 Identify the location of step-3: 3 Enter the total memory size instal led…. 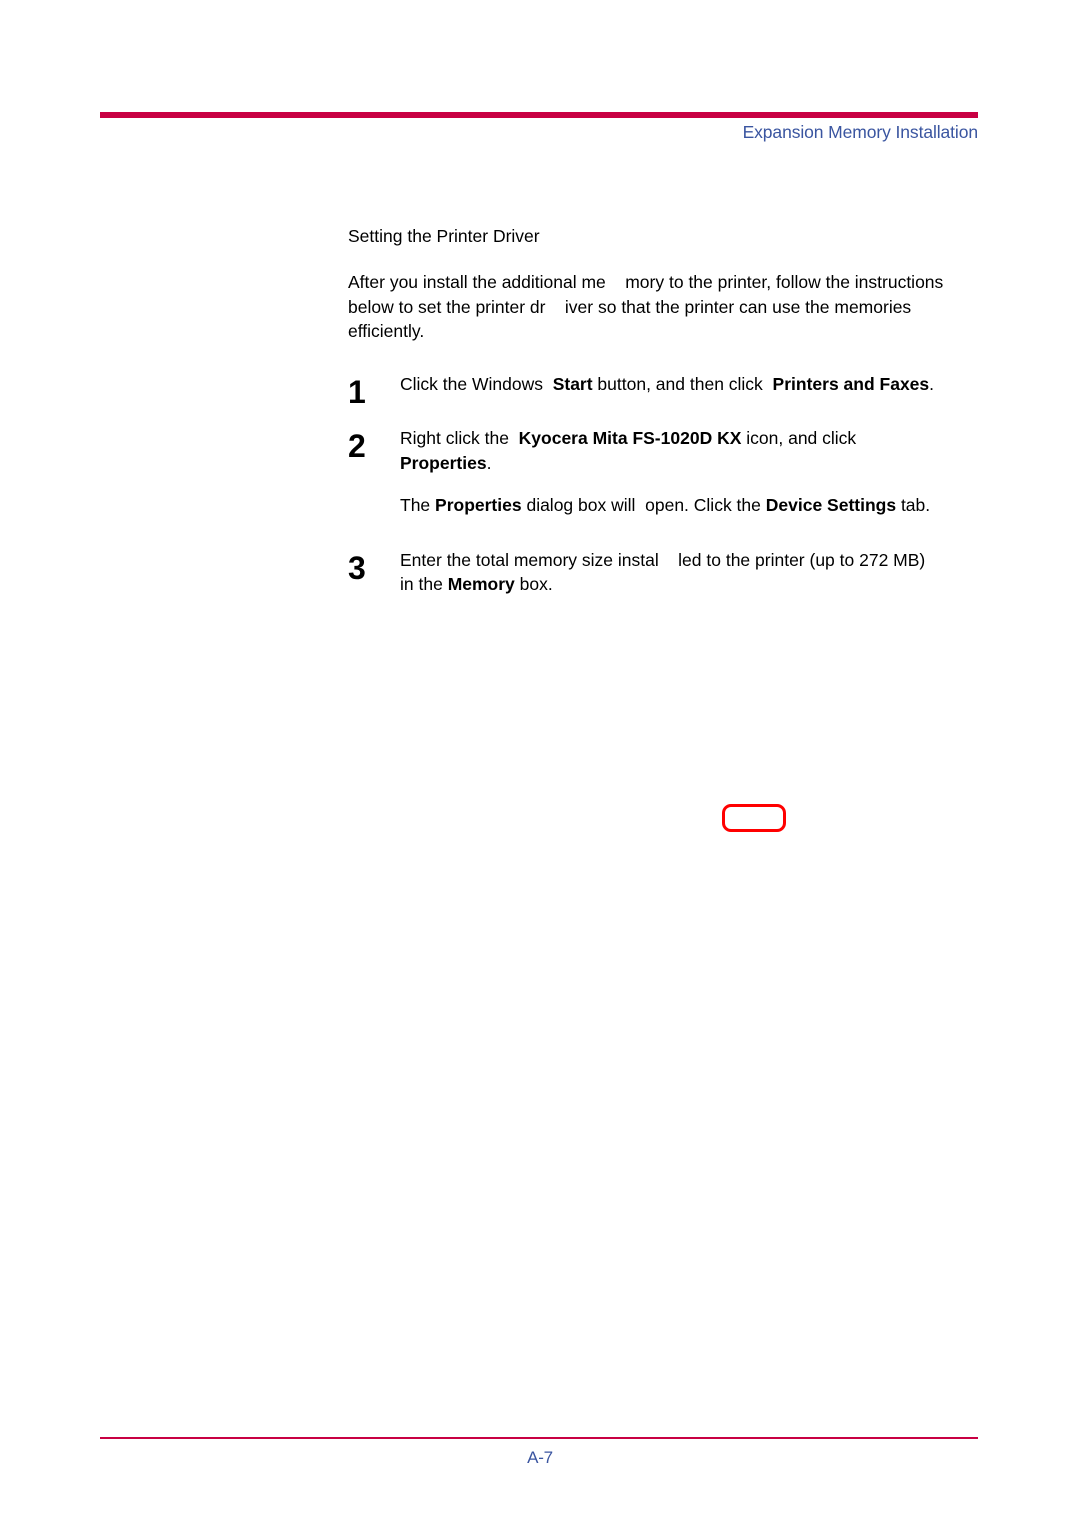
(668, 572).